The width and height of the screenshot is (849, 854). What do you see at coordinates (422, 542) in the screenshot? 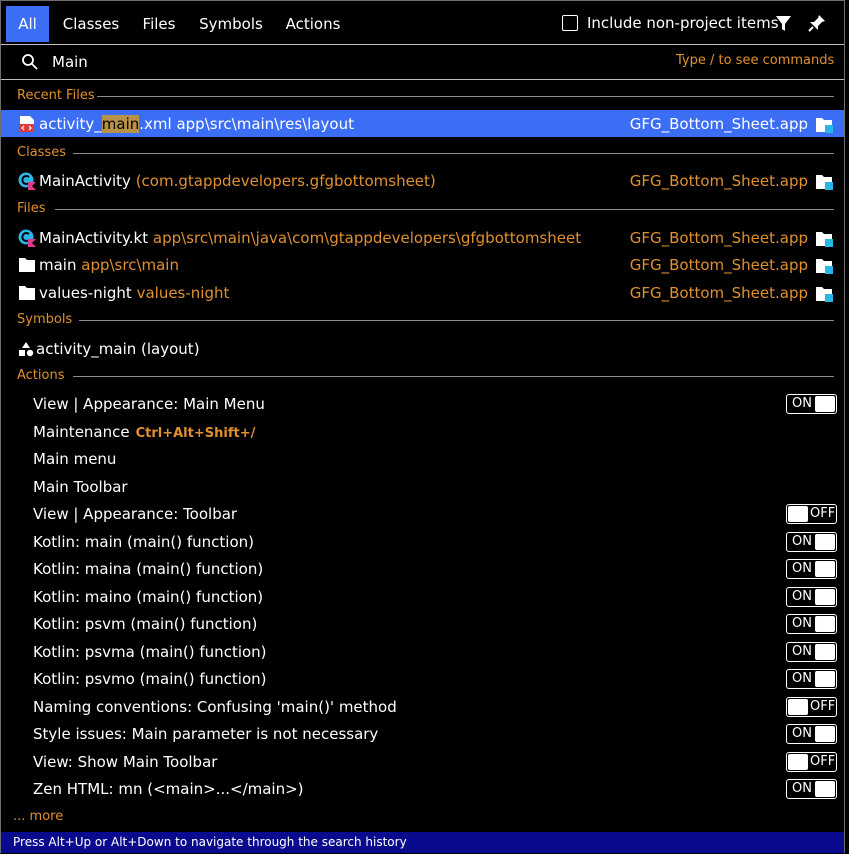
I see `action-row: Kotlin: main (main() function) ON` at bounding box center [422, 542].